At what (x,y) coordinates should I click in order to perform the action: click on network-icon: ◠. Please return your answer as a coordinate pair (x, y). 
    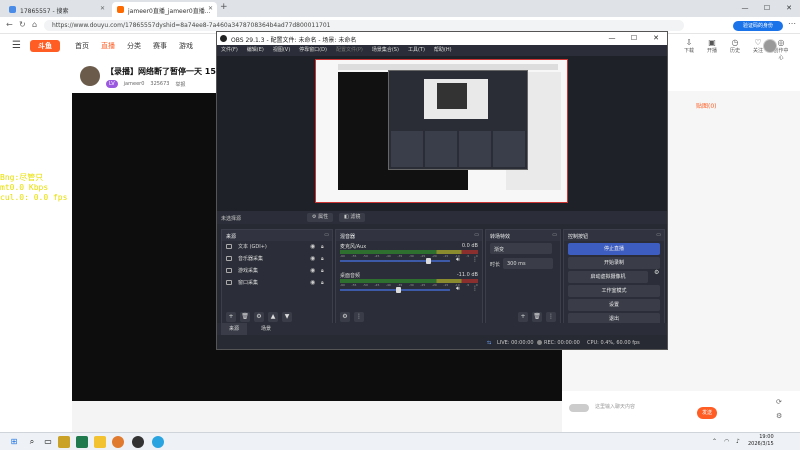
    Looking at the image, I should click on (726, 441).